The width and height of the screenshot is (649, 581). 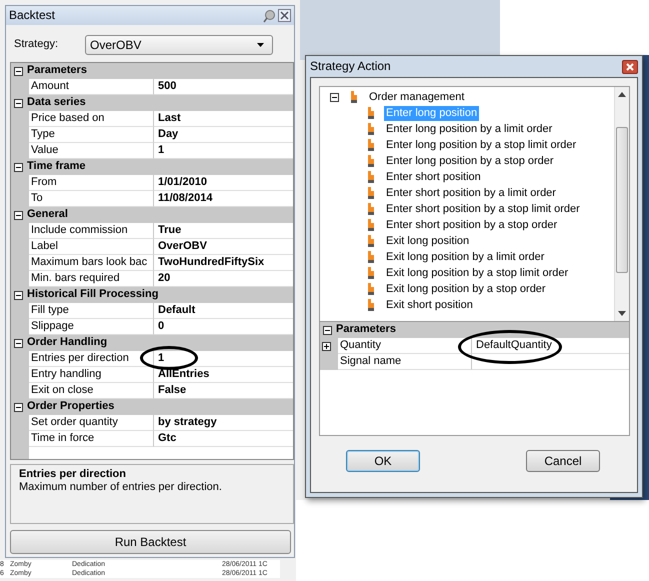 What do you see at coordinates (477, 273) in the screenshot?
I see `tree-item: Exit long position by a stop limit order` at bounding box center [477, 273].